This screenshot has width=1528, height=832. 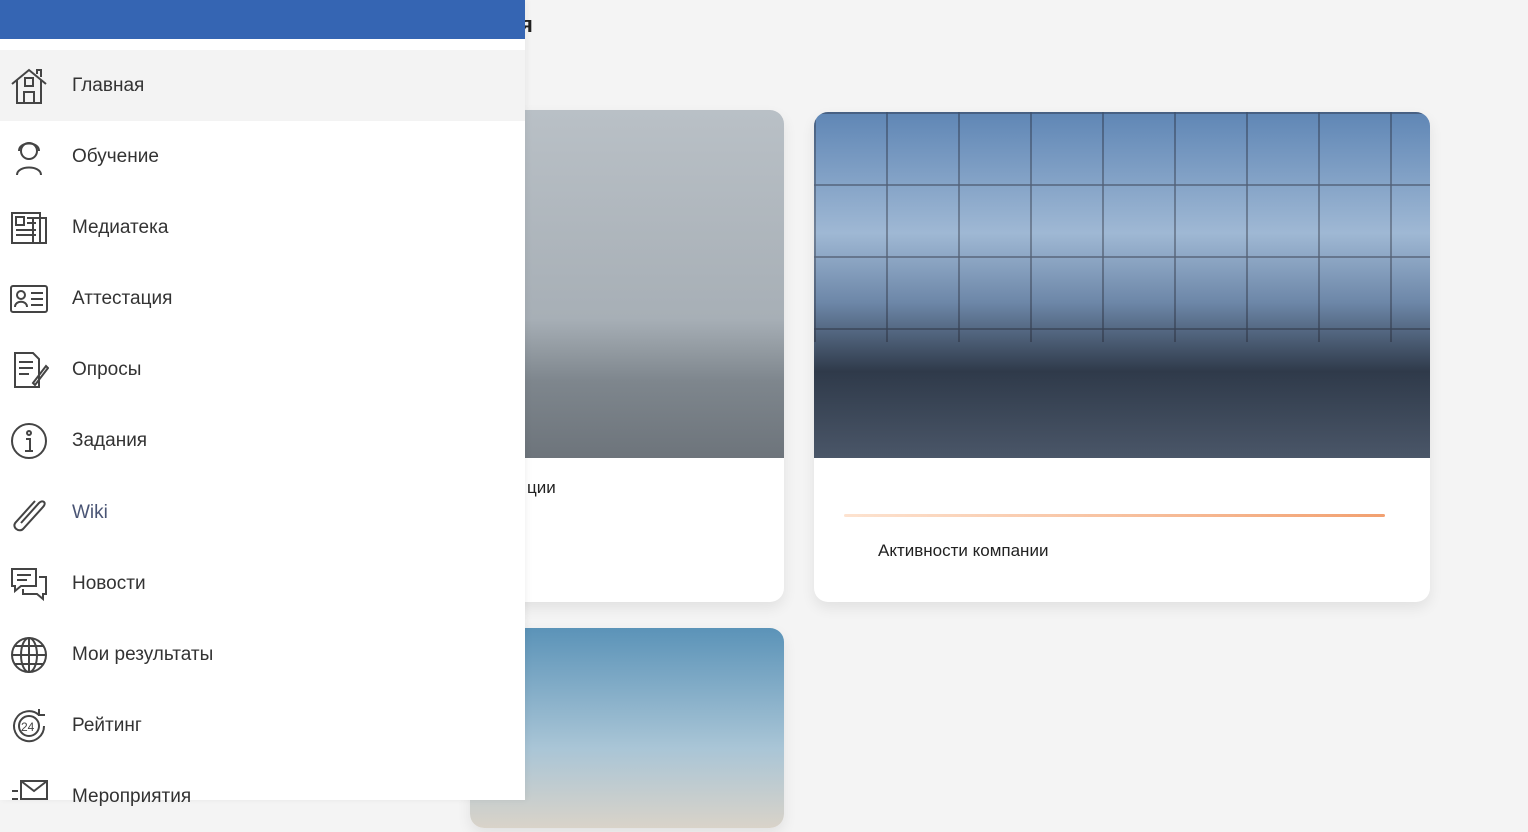 What do you see at coordinates (122, 298) in the screenshot?
I see `sidebar-item-label: Аттестация` at bounding box center [122, 298].